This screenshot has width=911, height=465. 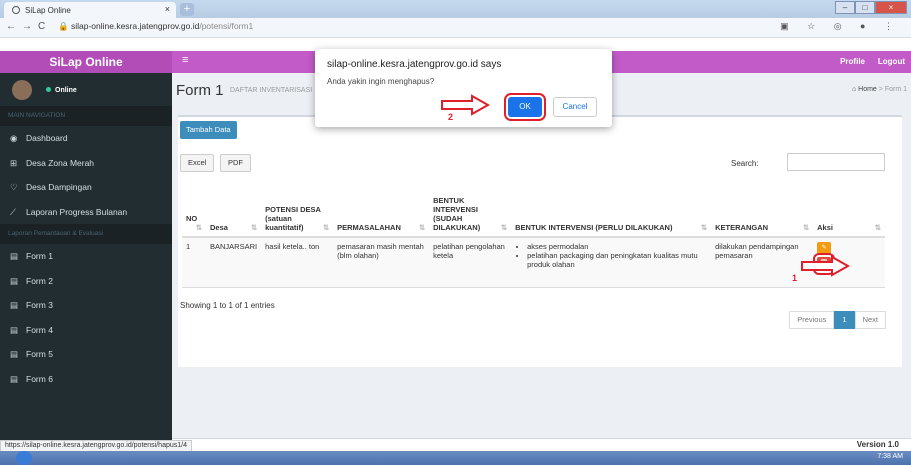 What do you see at coordinates (86, 89) in the screenshot?
I see `user-panel: Online` at bounding box center [86, 89].